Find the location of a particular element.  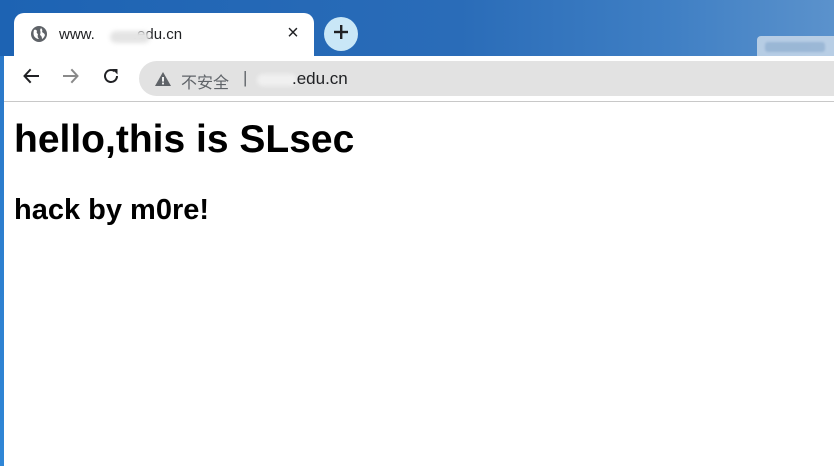

page-heading: hello,this is SLsec is located at coordinates (184, 139).